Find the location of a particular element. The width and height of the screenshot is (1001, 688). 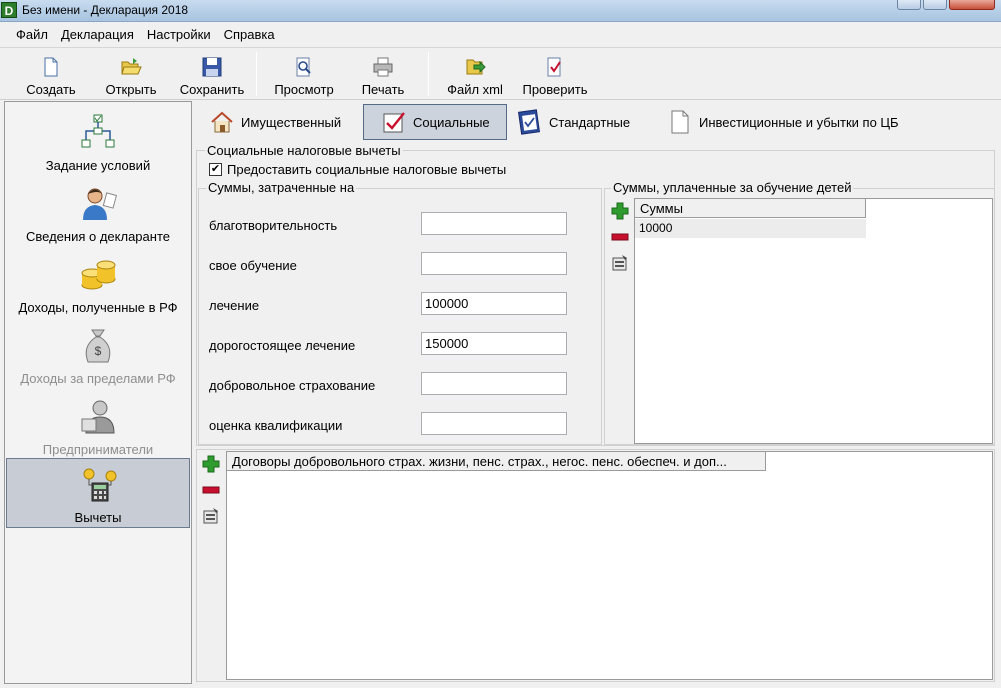

sidebar-item-label: Предприниматели is located at coordinates (98, 449).